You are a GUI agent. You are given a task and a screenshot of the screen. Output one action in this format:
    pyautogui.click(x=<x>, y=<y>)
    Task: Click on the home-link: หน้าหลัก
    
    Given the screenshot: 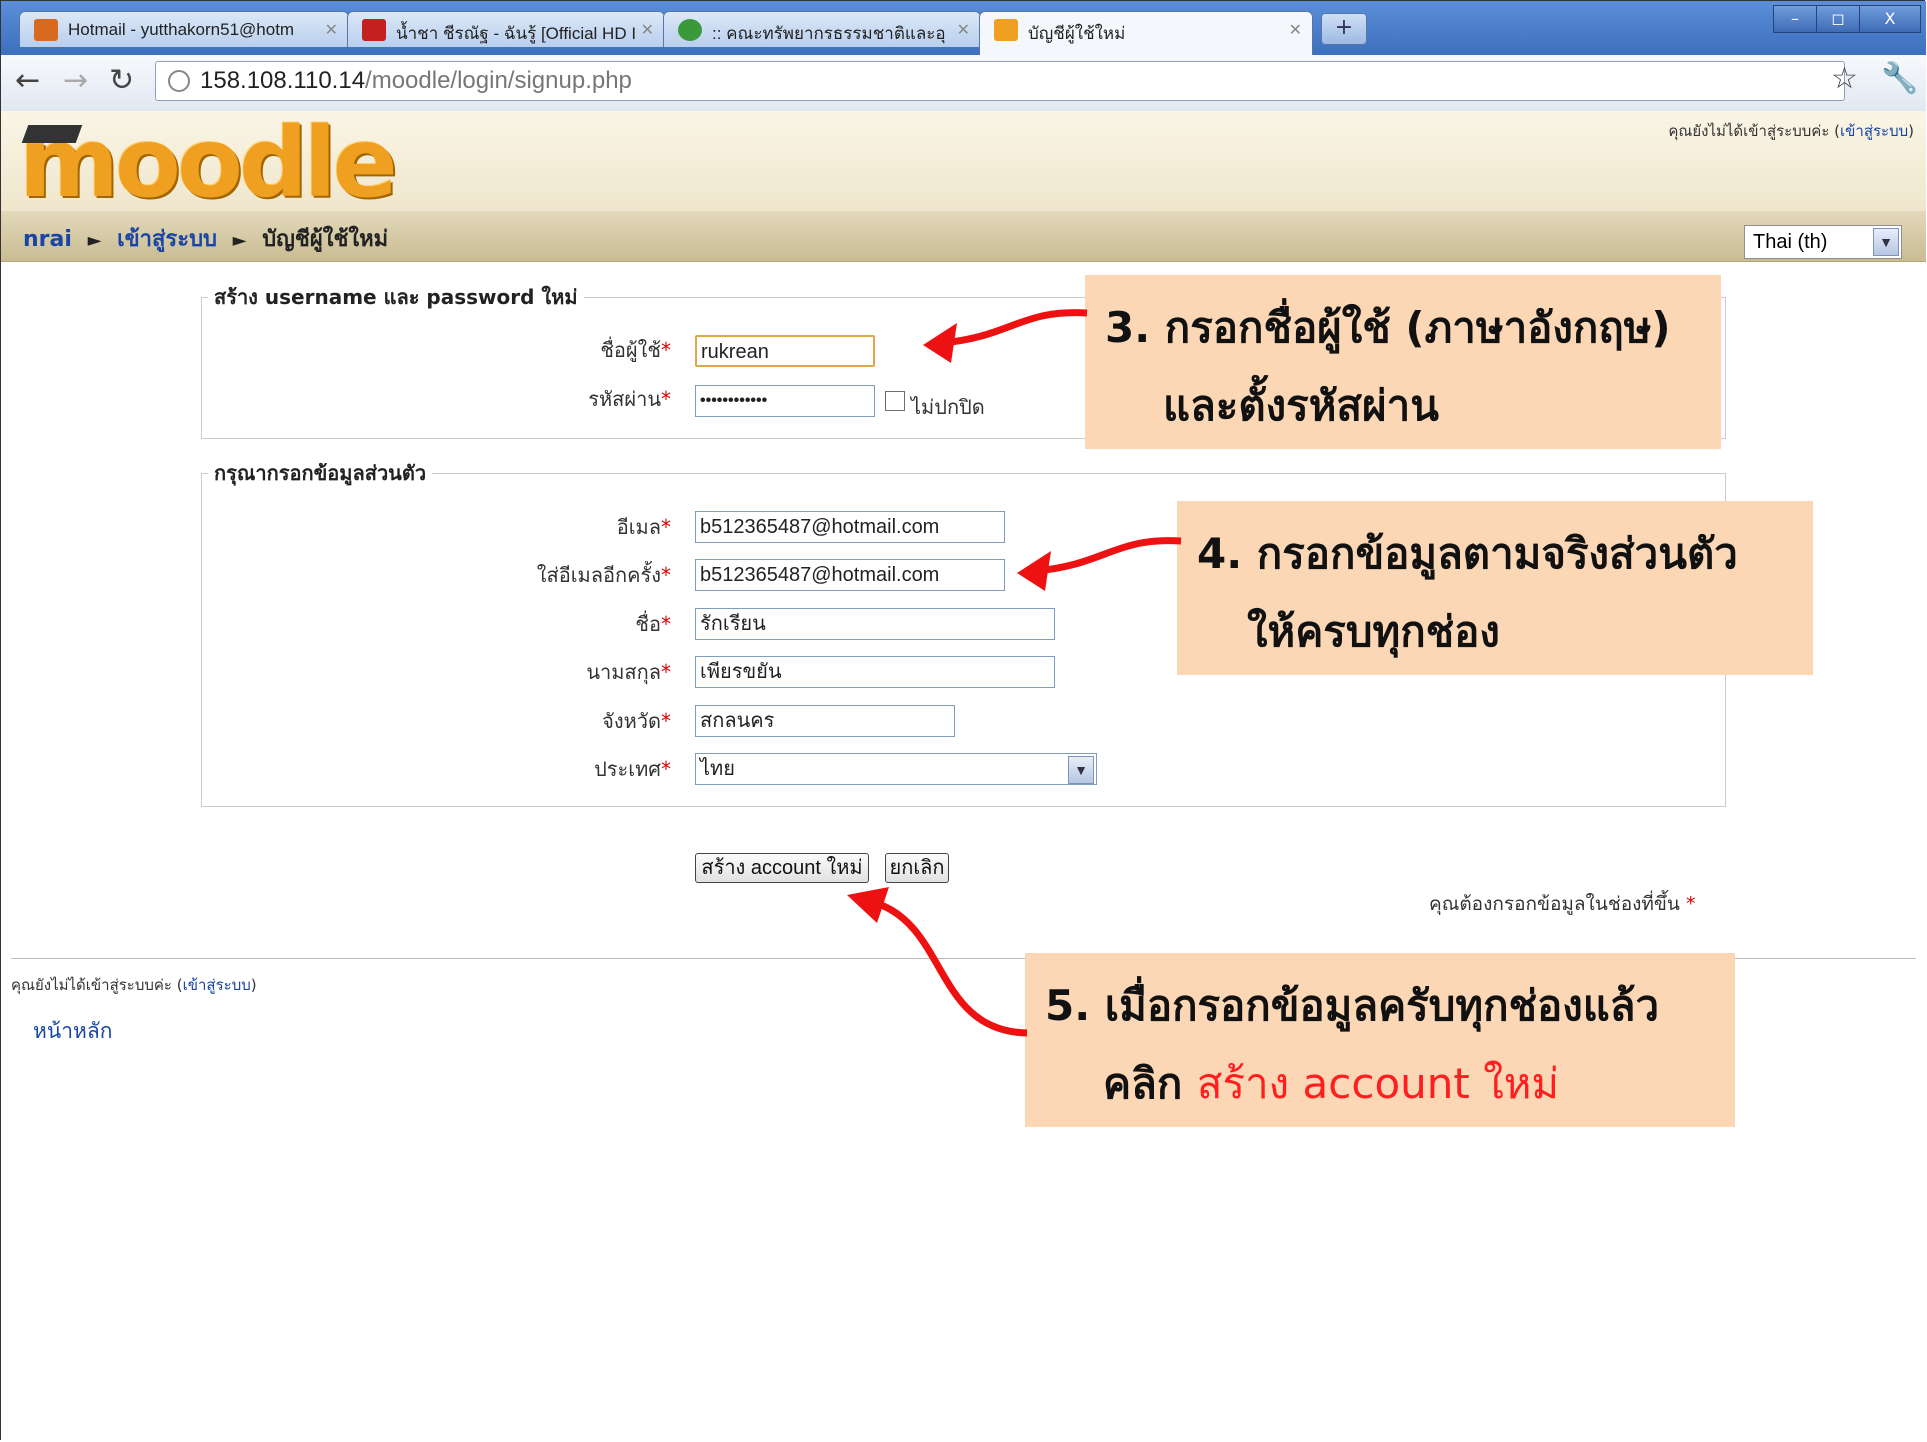 What is the action you would take?
    pyautogui.click(x=72, y=1031)
    